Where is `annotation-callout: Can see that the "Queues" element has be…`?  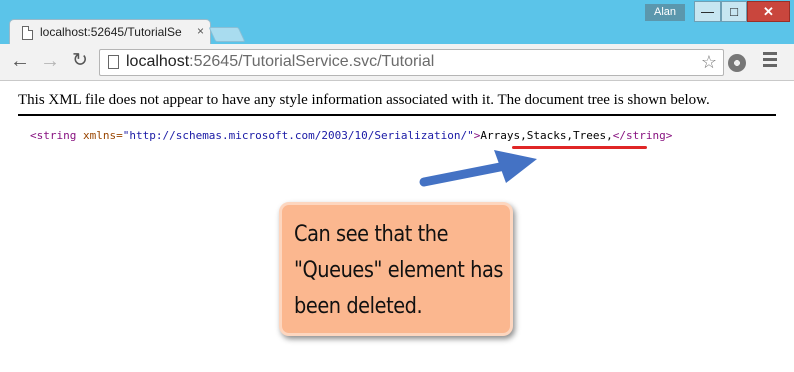
annotation-callout: Can see that the "Queues" element has be… is located at coordinates (396, 269).